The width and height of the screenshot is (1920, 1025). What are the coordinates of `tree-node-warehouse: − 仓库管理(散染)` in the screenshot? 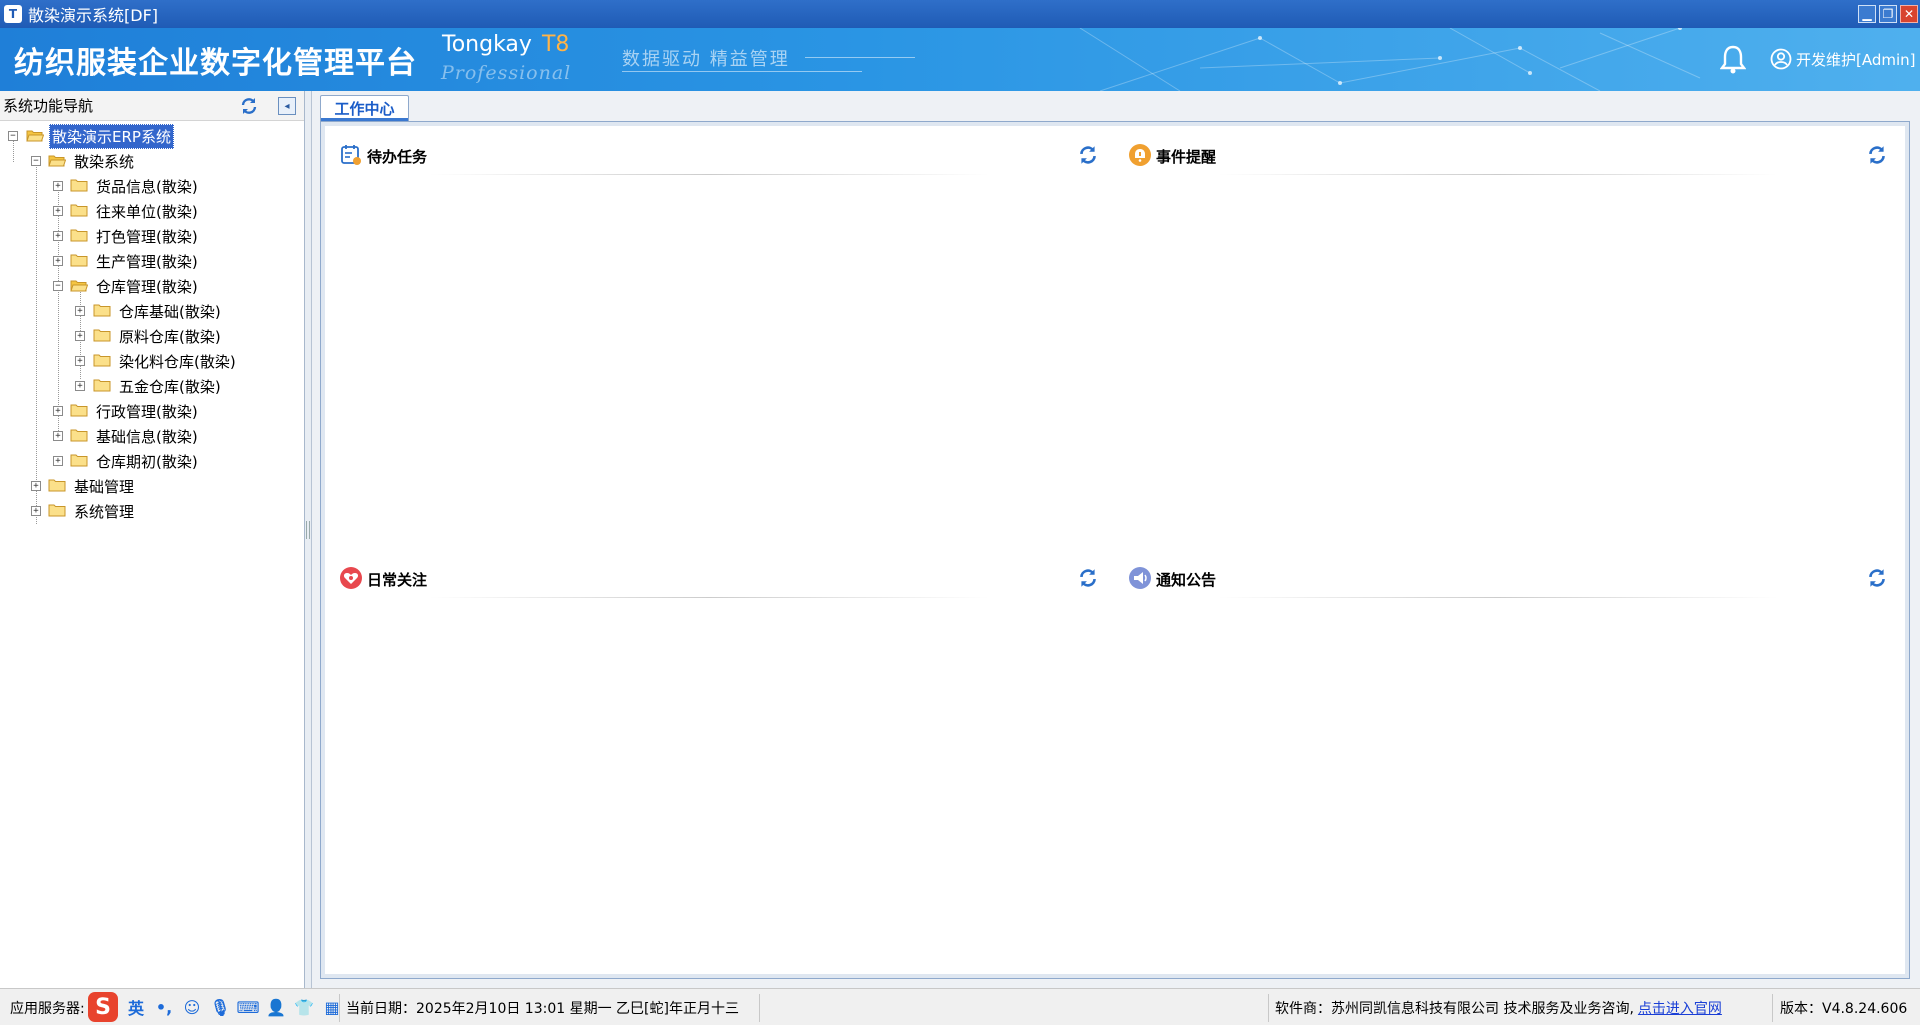 It's located at (152, 286).